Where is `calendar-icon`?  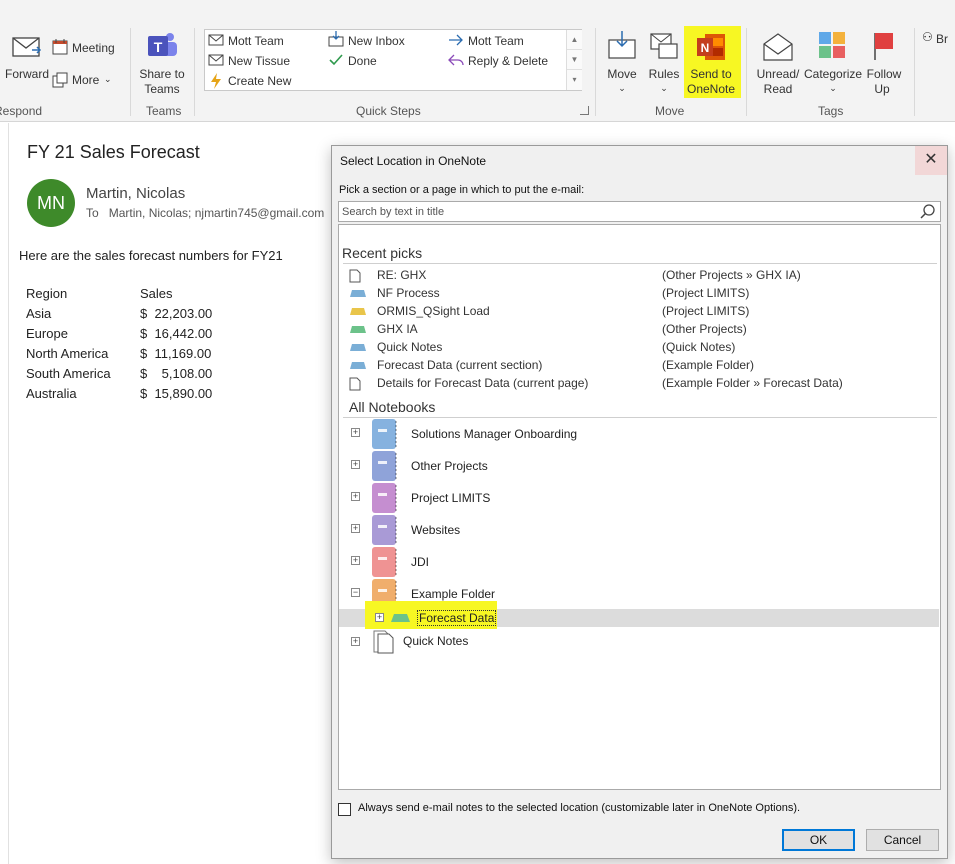
calendar-icon is located at coordinates (60, 47).